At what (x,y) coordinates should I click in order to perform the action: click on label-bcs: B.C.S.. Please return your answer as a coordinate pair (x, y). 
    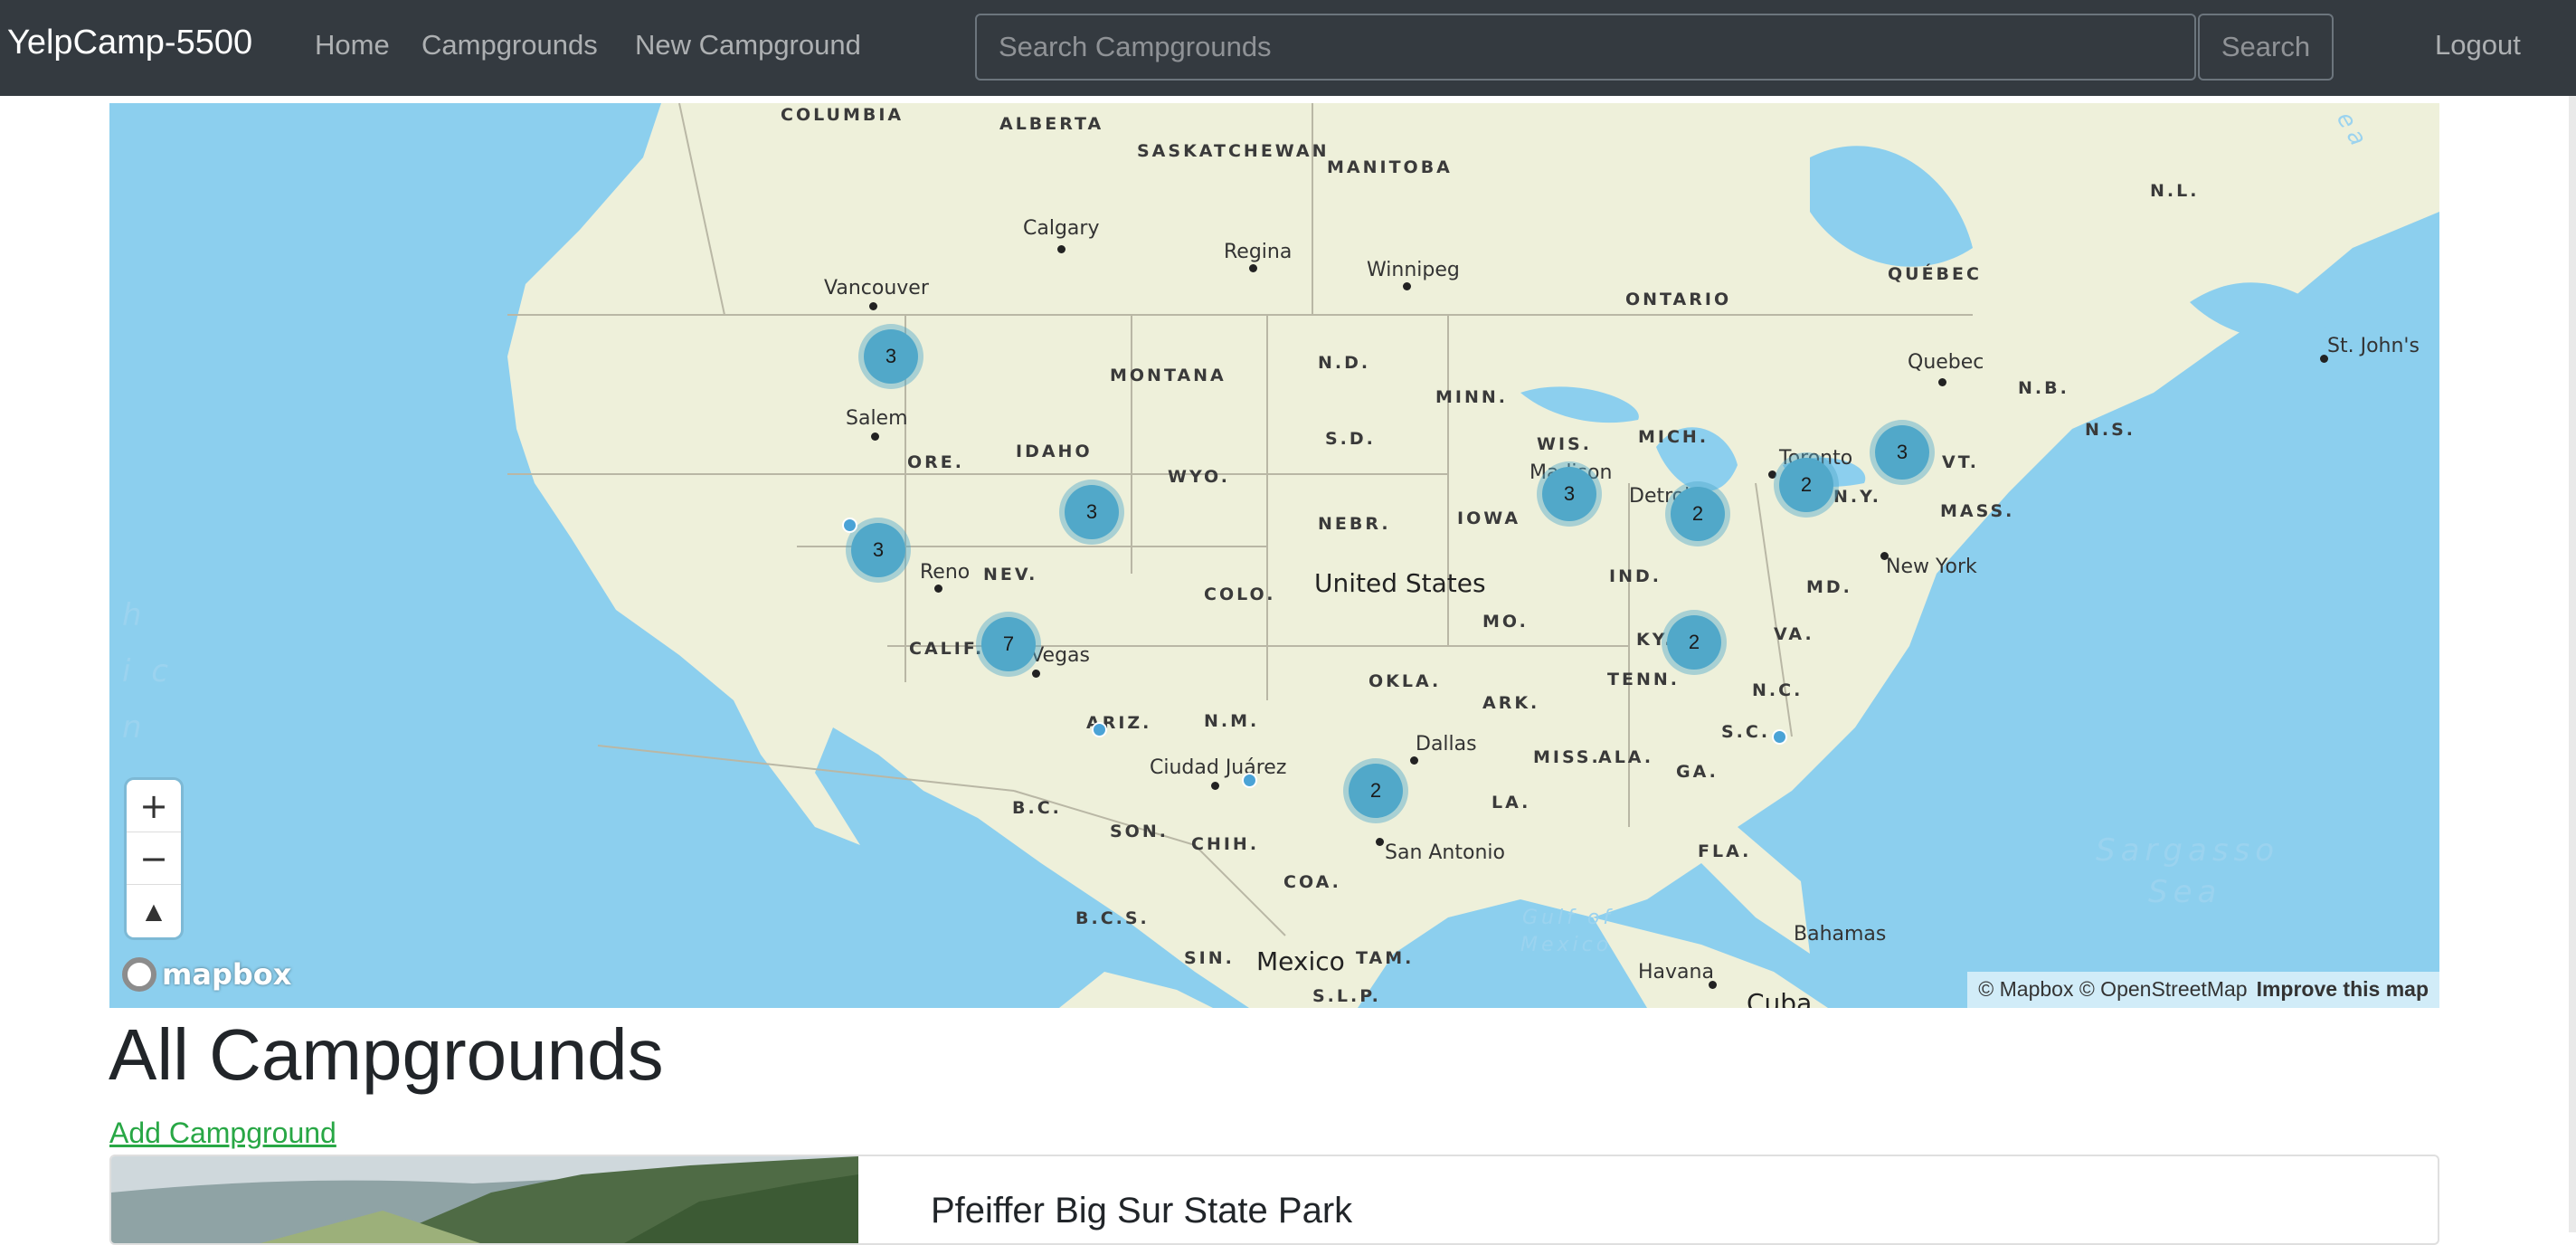
    Looking at the image, I should click on (1113, 918).